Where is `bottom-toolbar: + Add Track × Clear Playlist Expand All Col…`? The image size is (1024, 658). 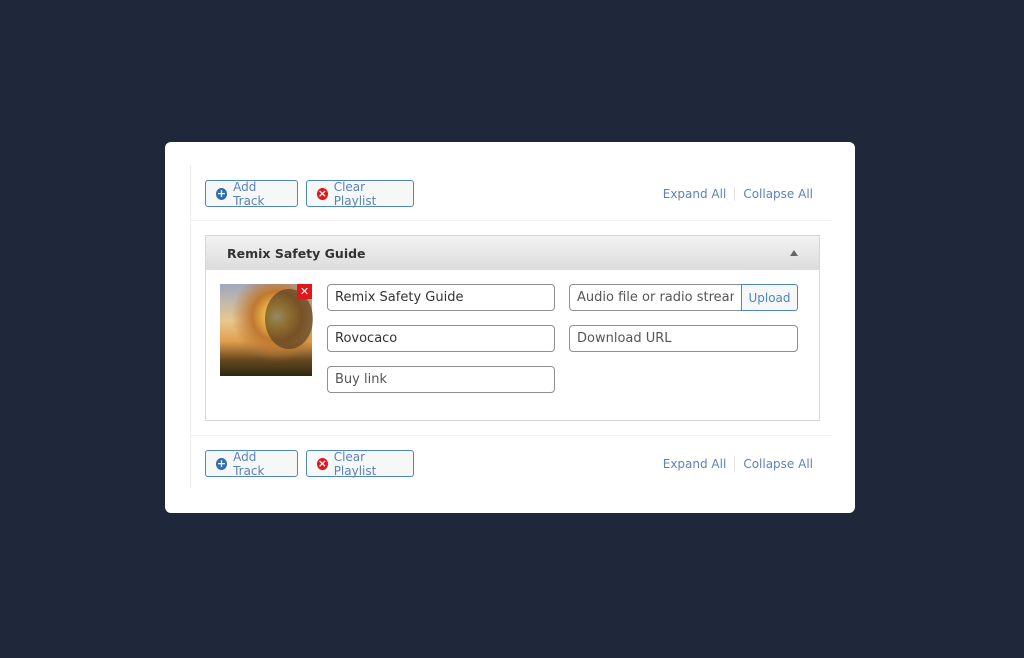 bottom-toolbar: + Add Track × Clear Playlist Expand All Col… is located at coordinates (518, 463).